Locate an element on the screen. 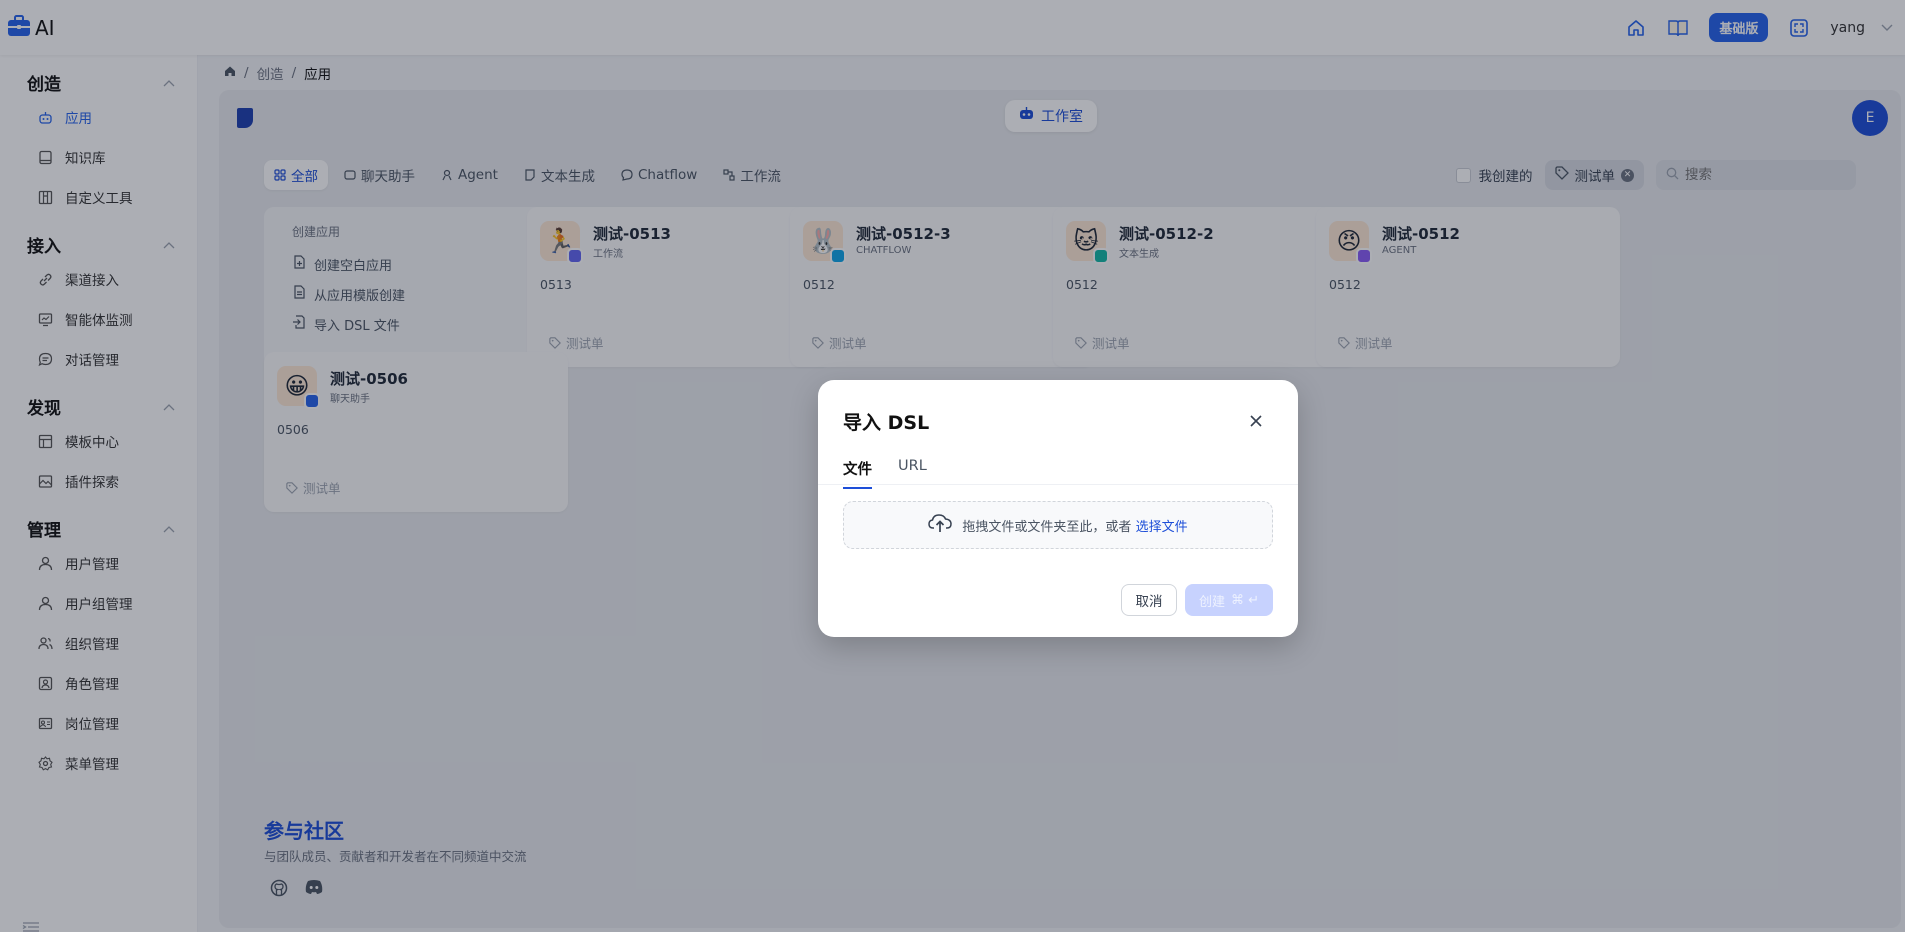  create-label: 创建 is located at coordinates (1211, 602).